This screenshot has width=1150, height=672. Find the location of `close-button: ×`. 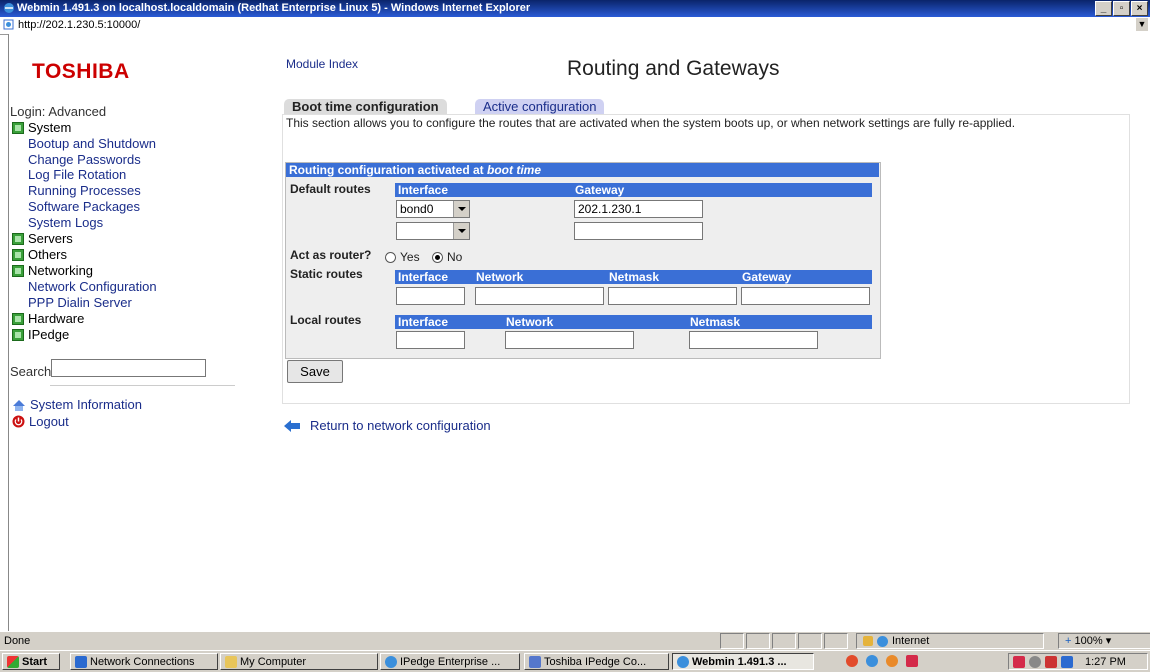

close-button: × is located at coordinates (1139, 8).